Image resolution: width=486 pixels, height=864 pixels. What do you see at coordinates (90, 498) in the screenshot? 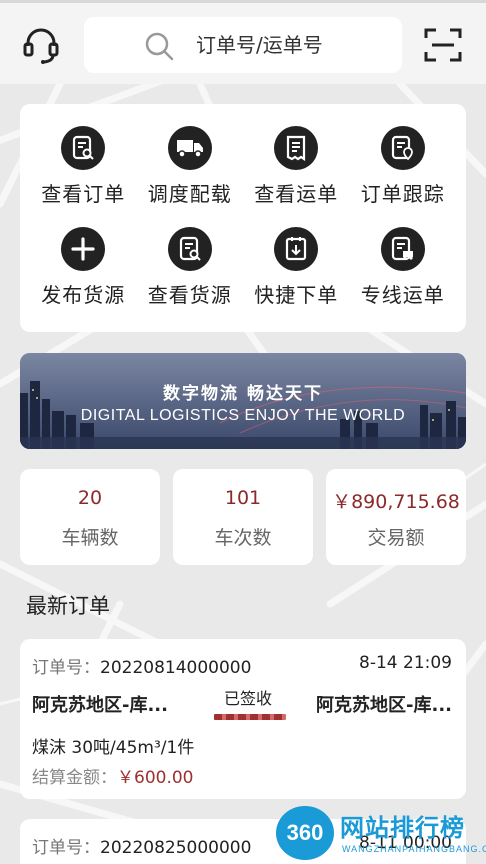
I see `stat-value: 20` at bounding box center [90, 498].